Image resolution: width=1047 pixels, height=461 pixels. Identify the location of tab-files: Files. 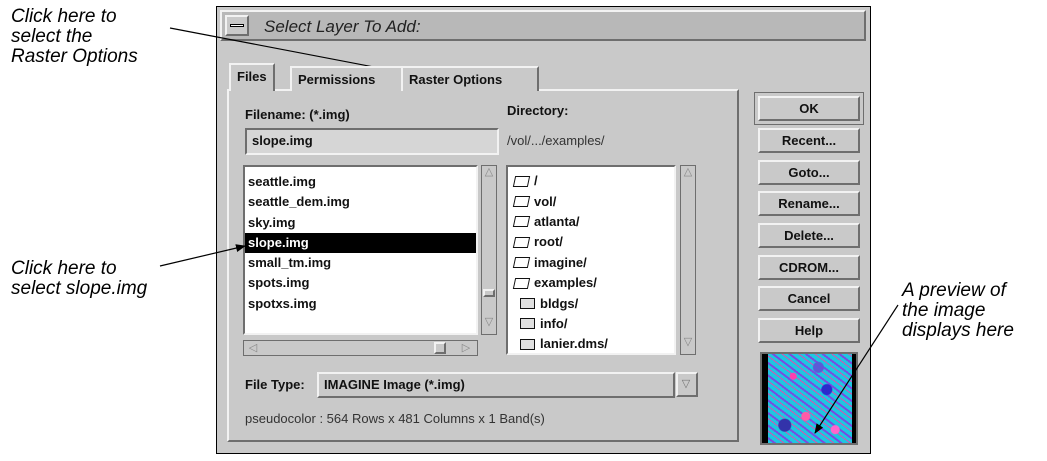
(252, 77).